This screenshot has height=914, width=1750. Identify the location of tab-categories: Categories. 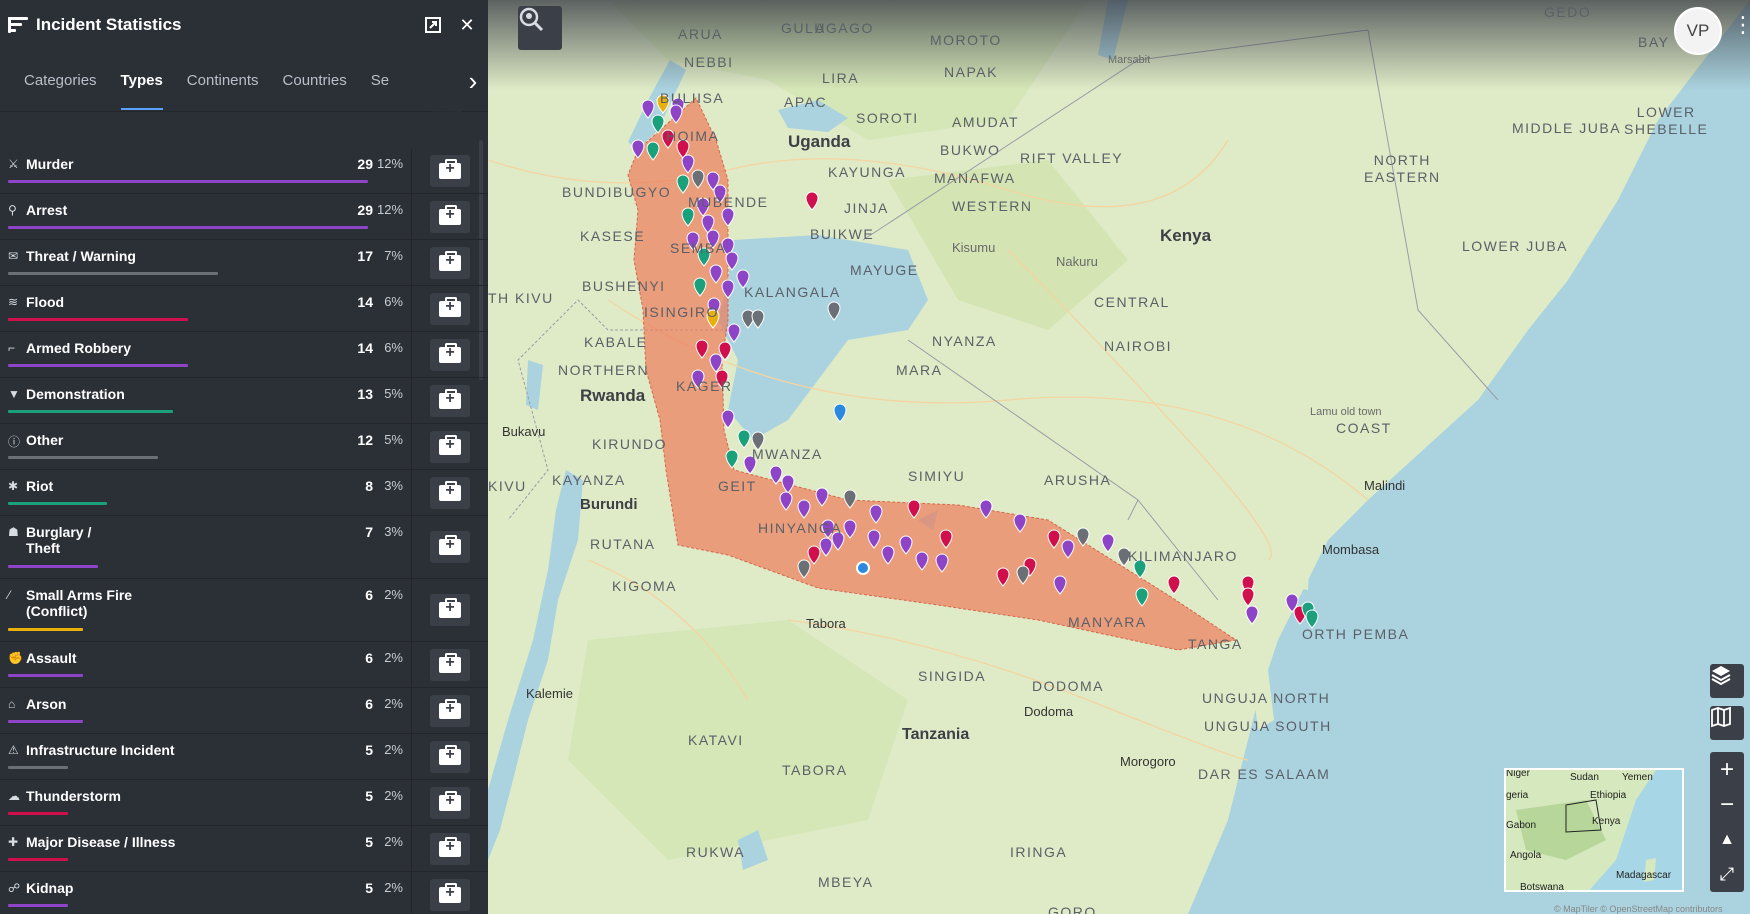
(60, 81).